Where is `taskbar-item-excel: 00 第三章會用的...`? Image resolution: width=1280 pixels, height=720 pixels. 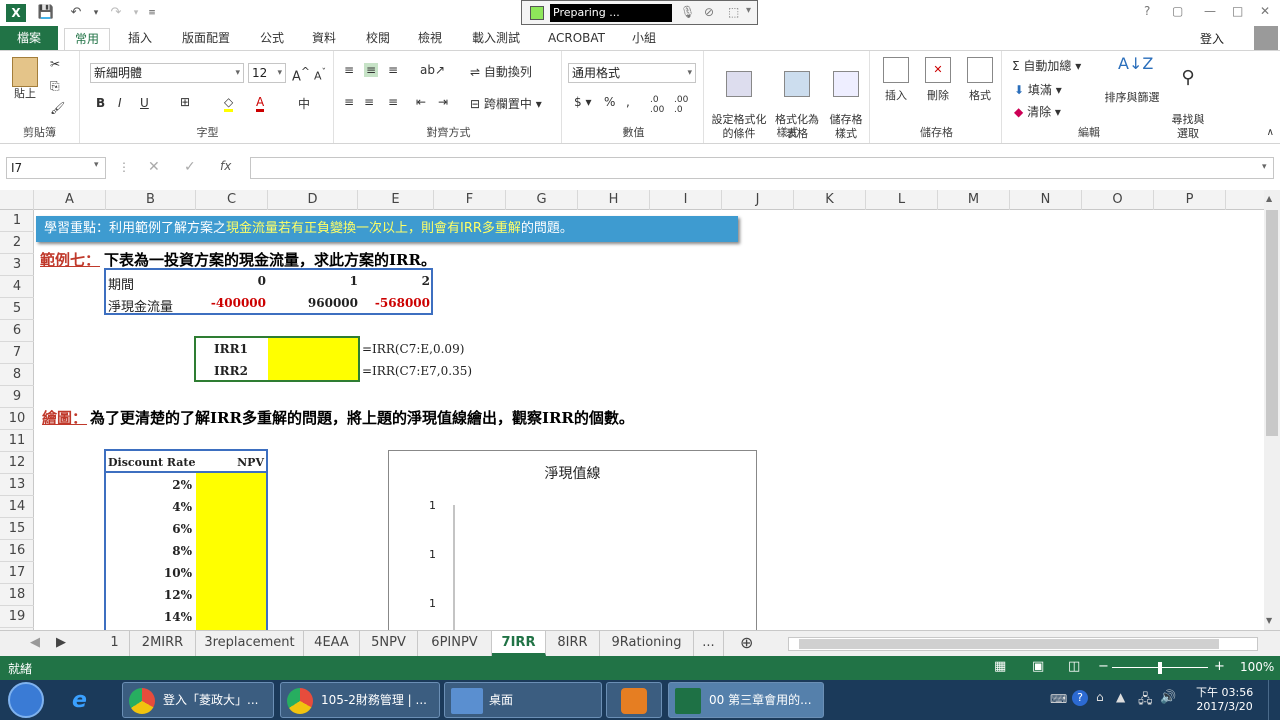 taskbar-item-excel: 00 第三章會用的... is located at coordinates (746, 700).